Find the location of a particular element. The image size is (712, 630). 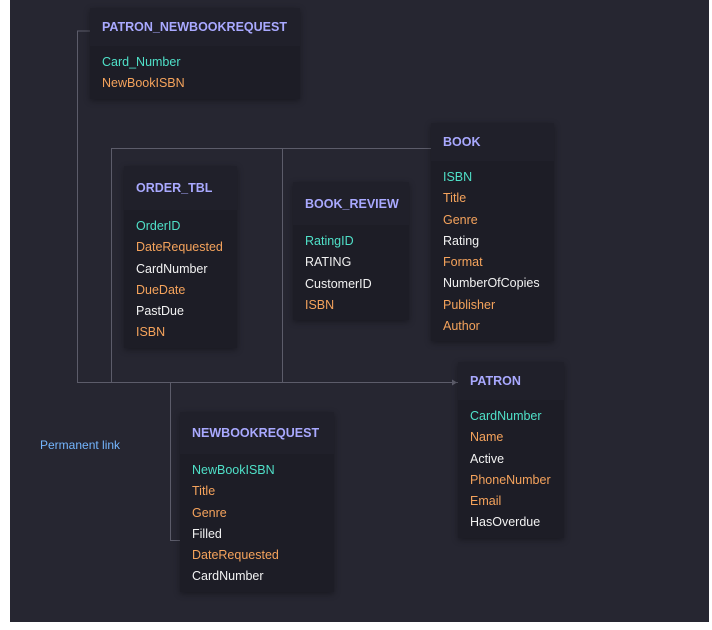

arrow-to-patron-icon is located at coordinates (454, 382).